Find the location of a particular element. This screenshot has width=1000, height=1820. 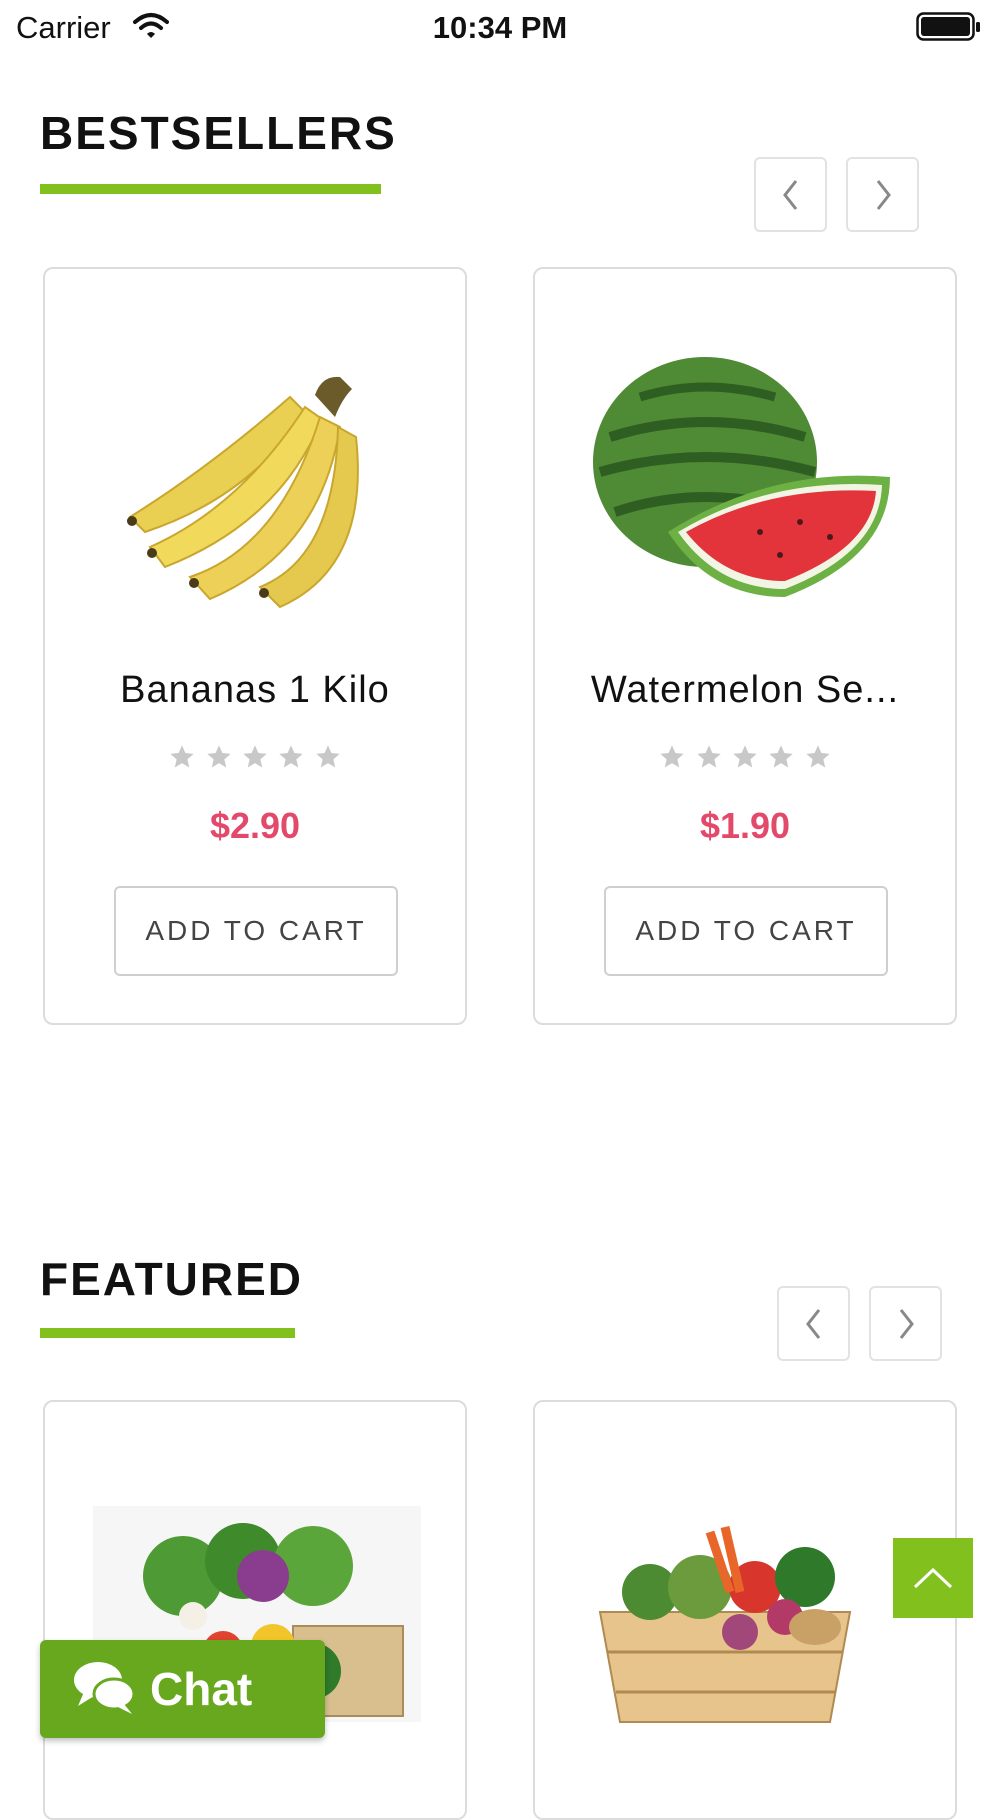

chat-label: Chat is located at coordinates (201, 1689).